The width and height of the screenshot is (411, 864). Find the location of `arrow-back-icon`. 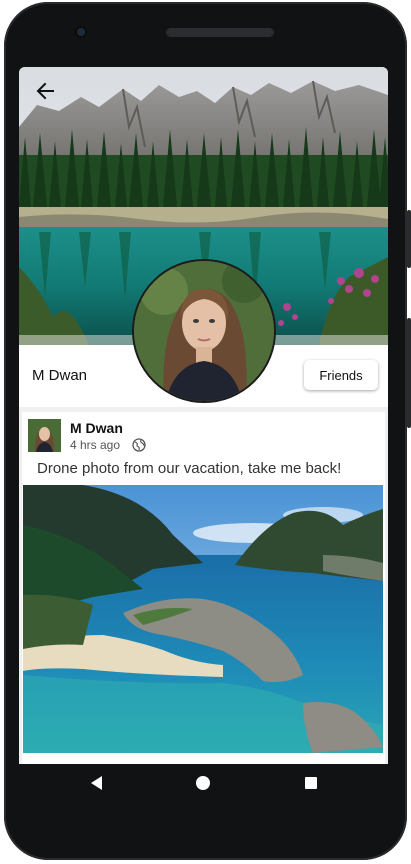

arrow-back-icon is located at coordinates (45, 91).